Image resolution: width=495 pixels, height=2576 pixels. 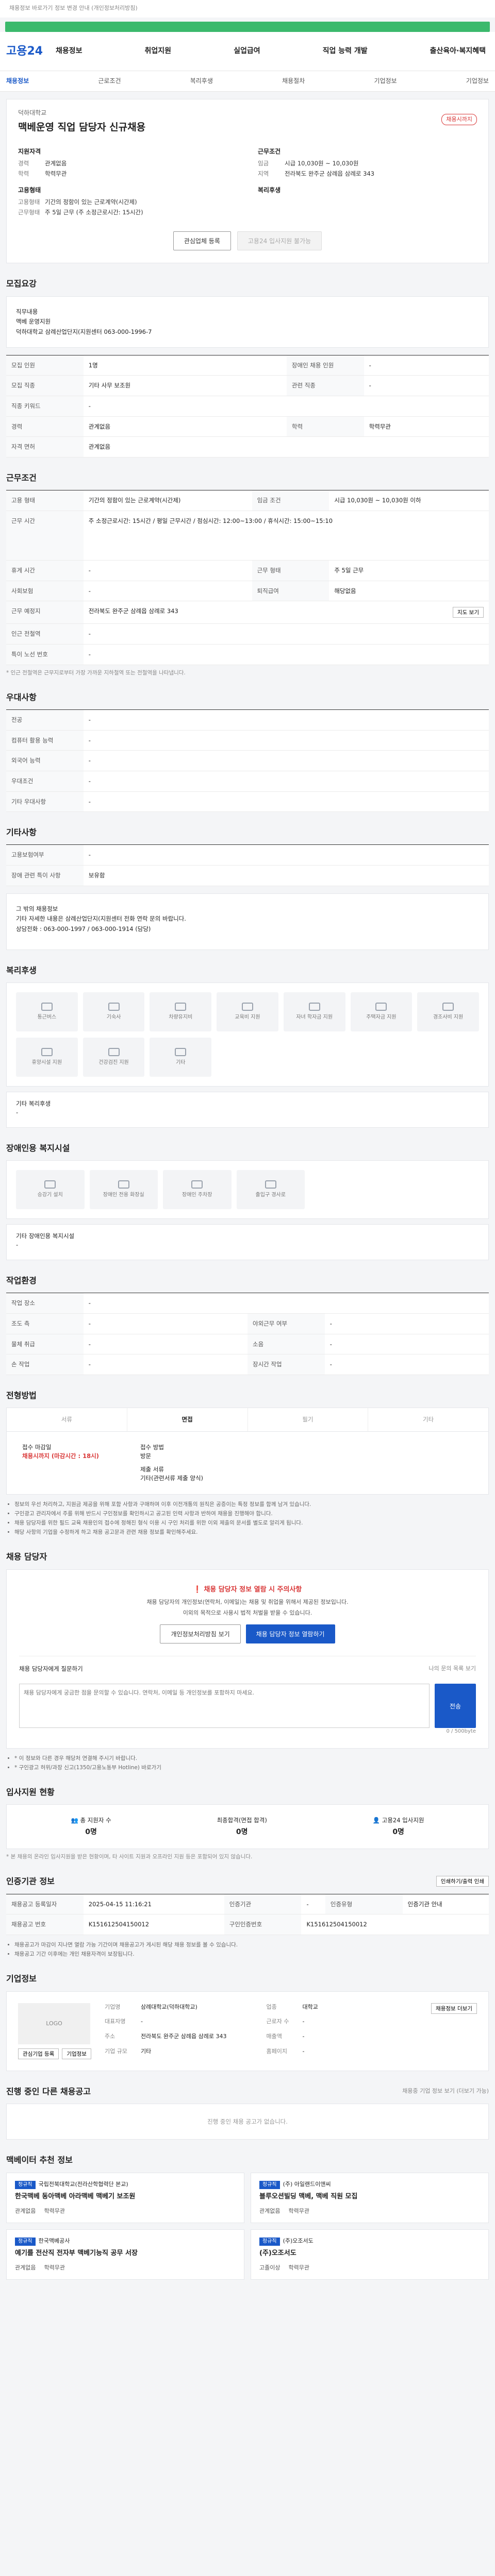 What do you see at coordinates (29, 212) in the screenshot?
I see `kv-key: 근무형태` at bounding box center [29, 212].